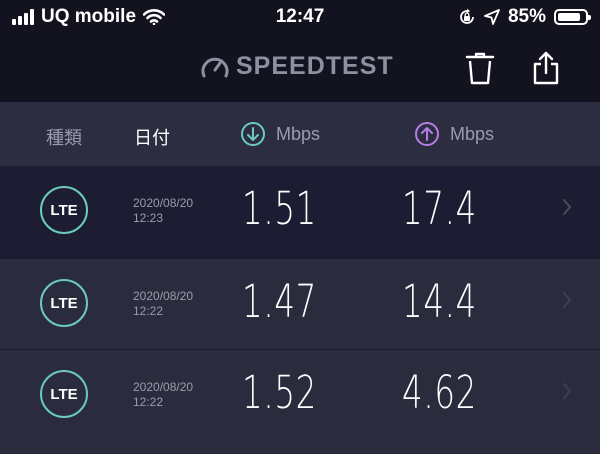 The width and height of the screenshot is (600, 454). Describe the element at coordinates (315, 66) in the screenshot. I see `logo-text: SPEEDTEST` at that location.